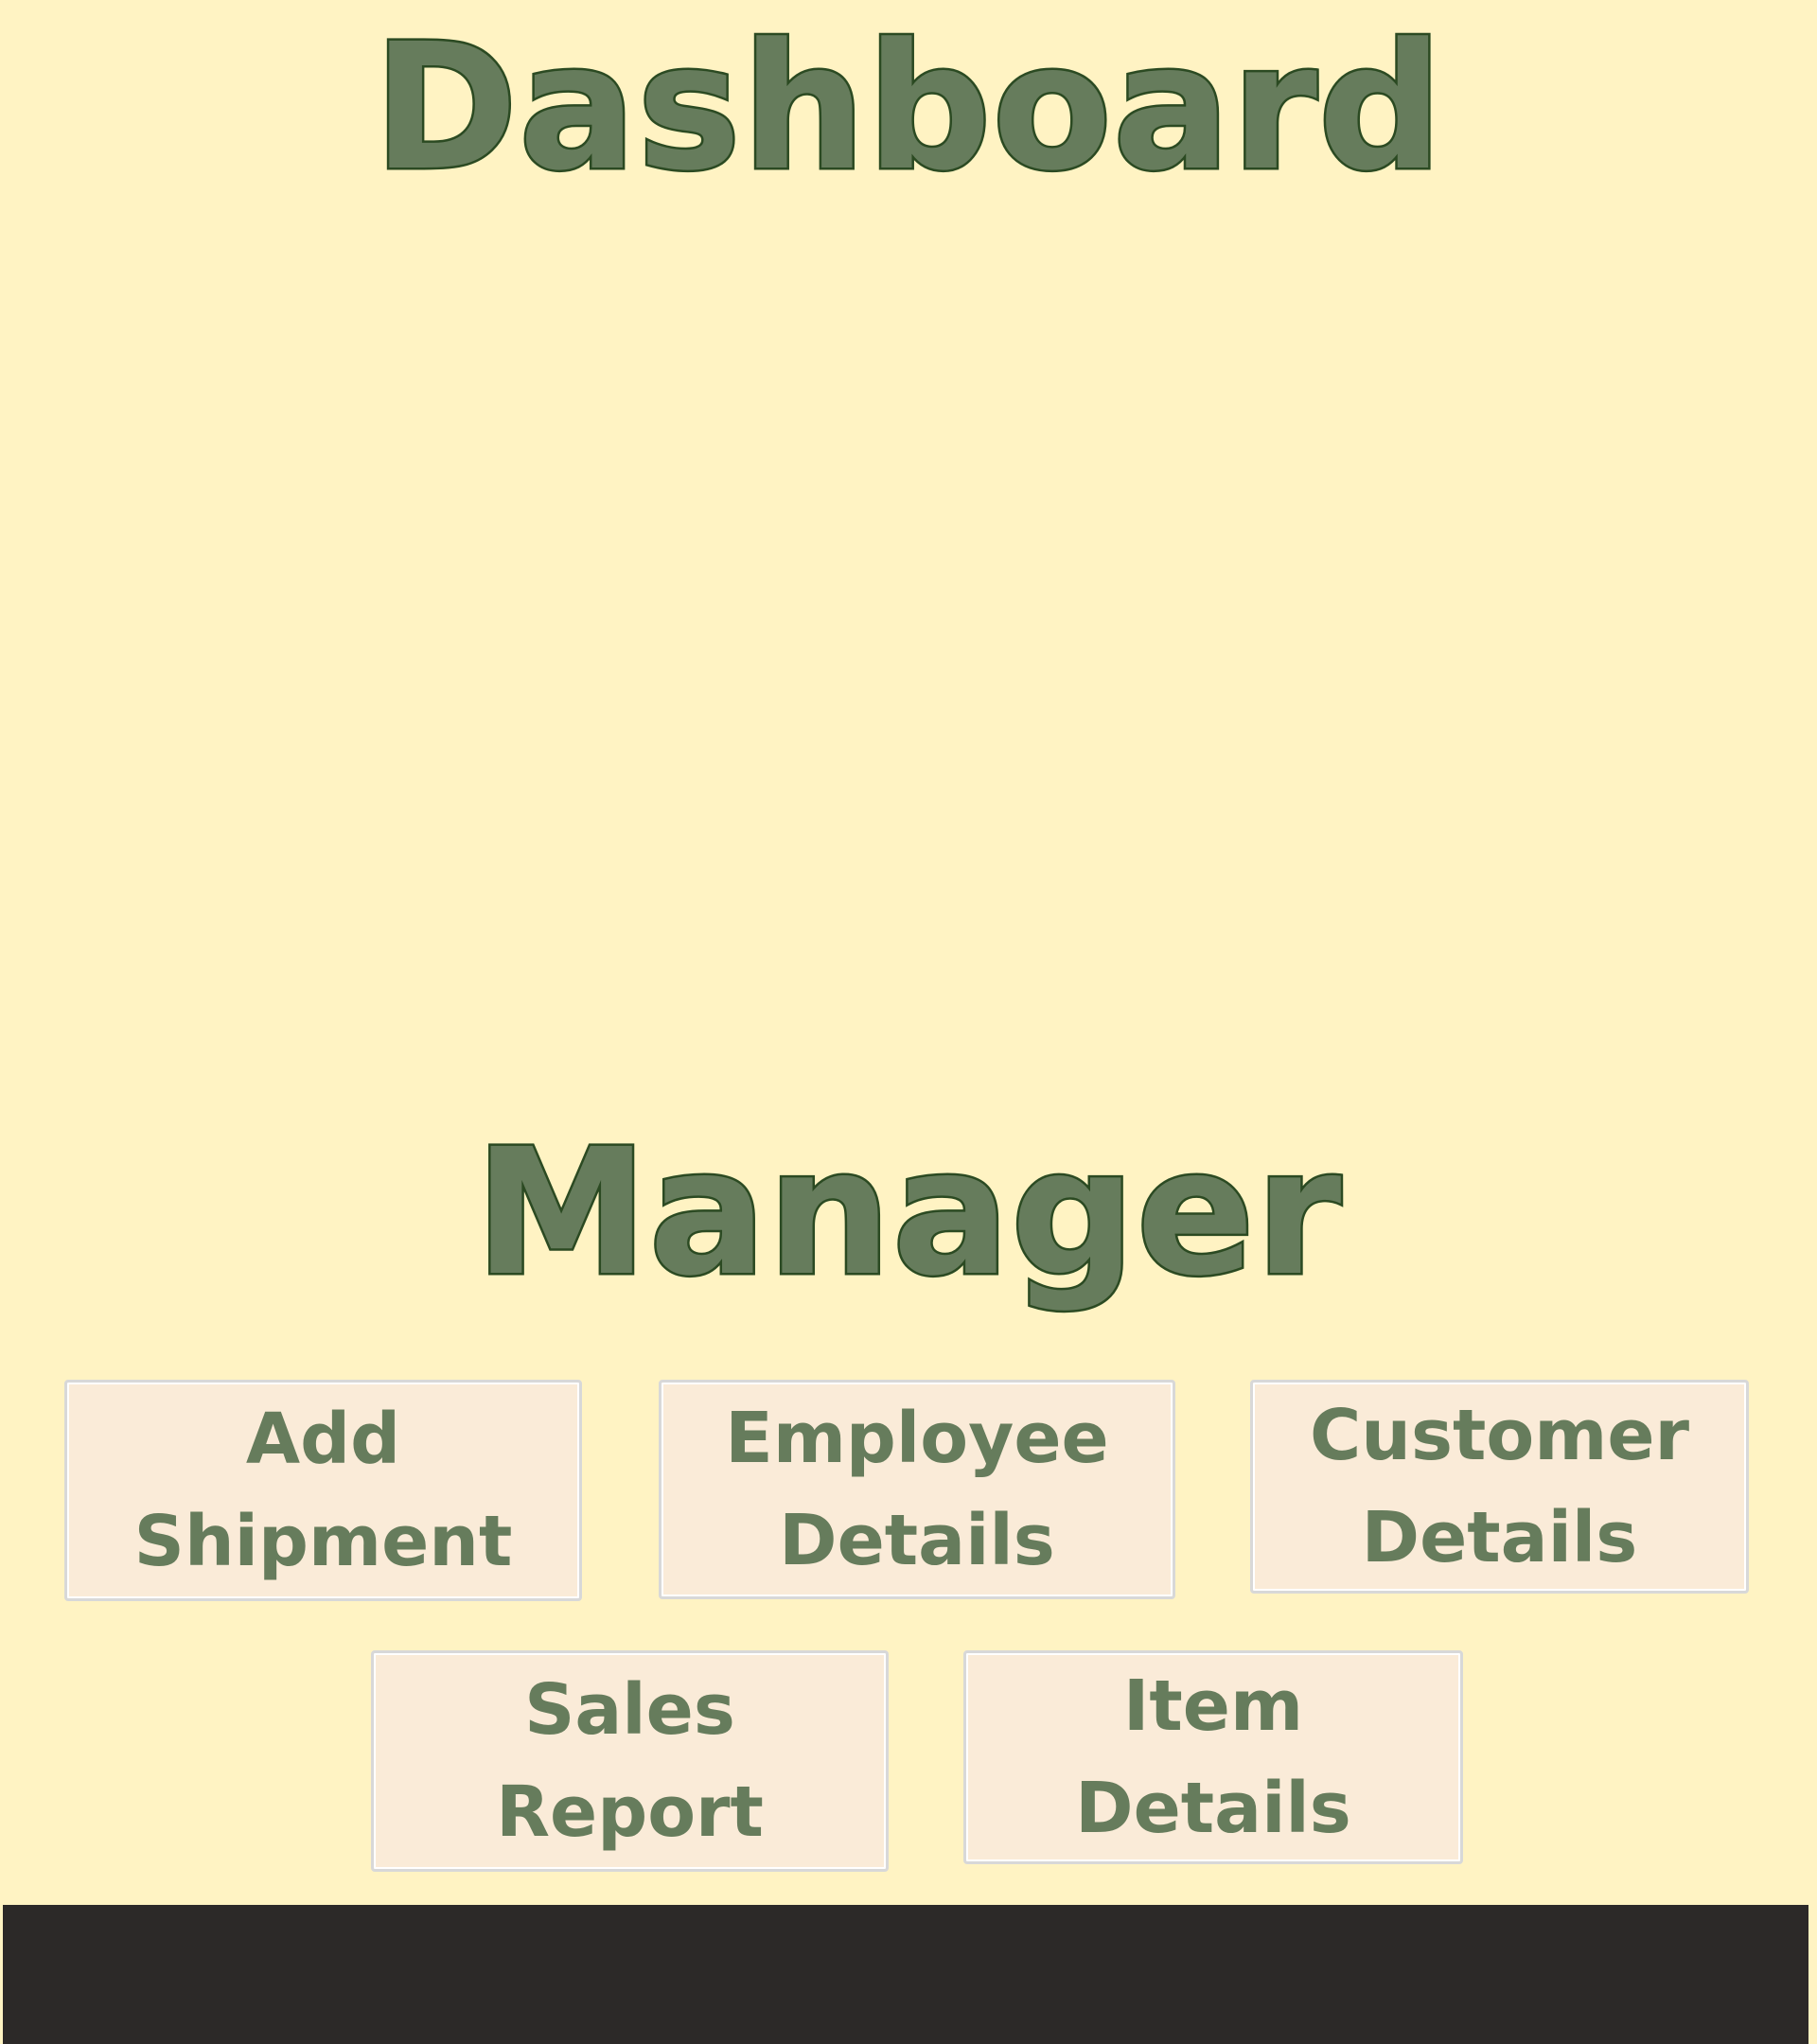  I want to click on role-heading: Manager, so click(908, 1213).